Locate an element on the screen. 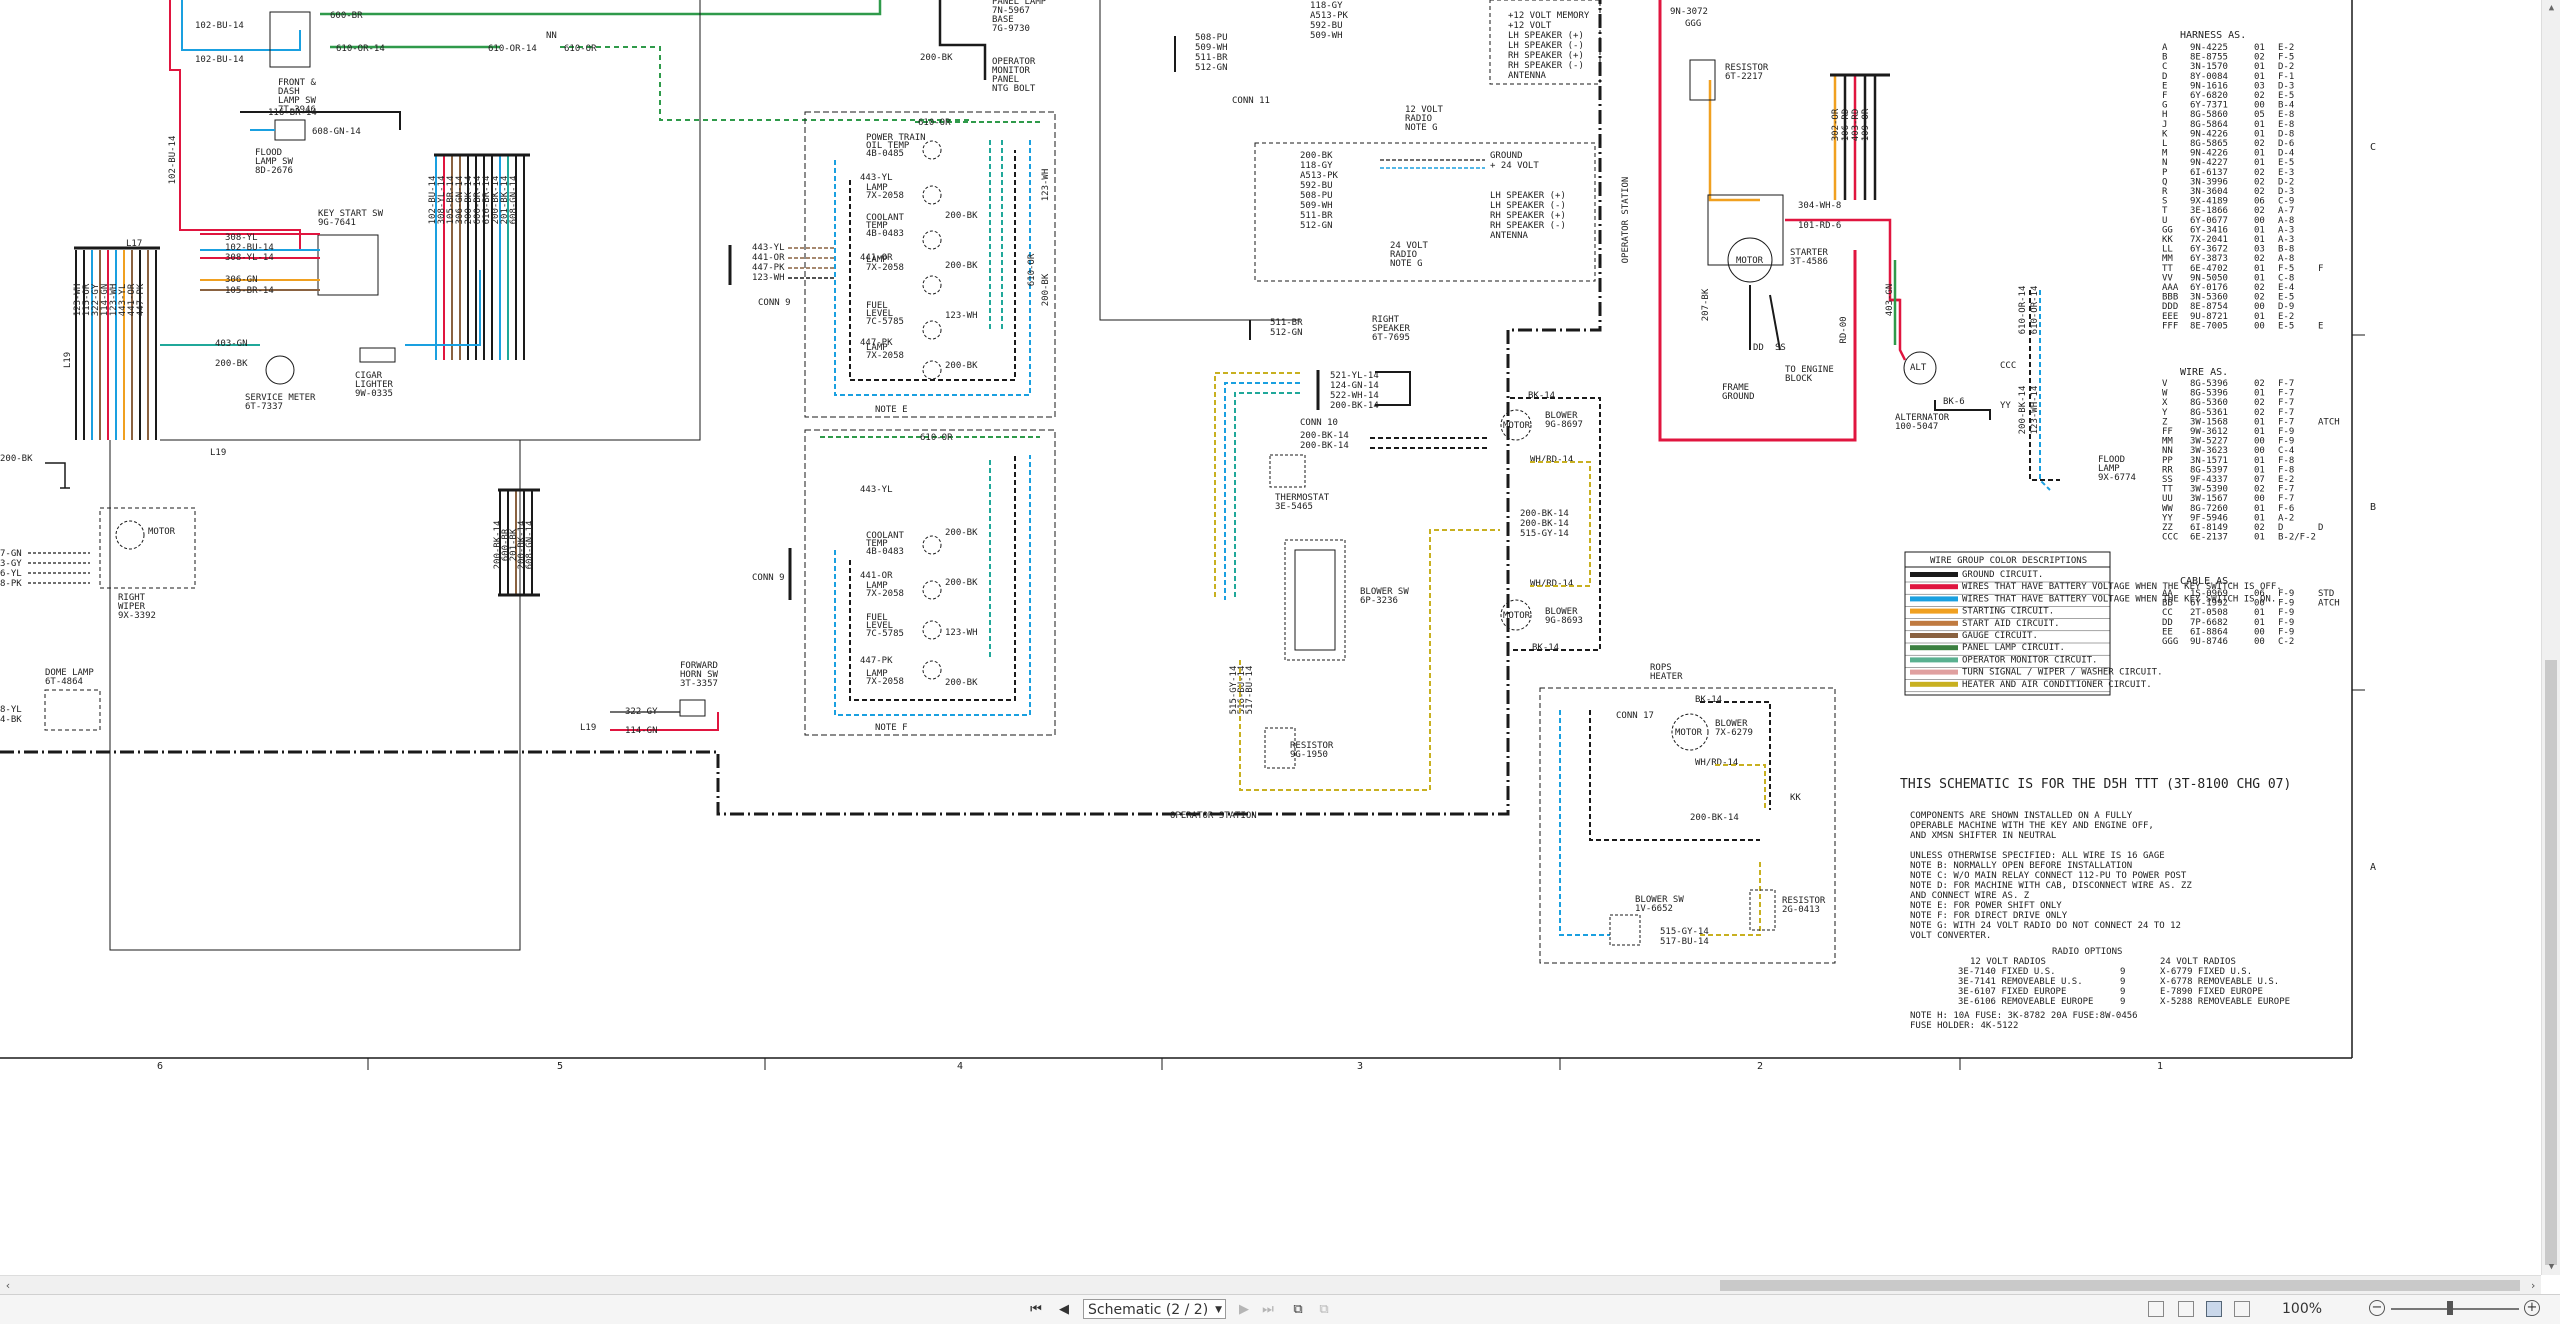 Image resolution: width=2560 pixels, height=1324 pixels. wire-label: 521-YL-14 is located at coordinates (1354, 376).